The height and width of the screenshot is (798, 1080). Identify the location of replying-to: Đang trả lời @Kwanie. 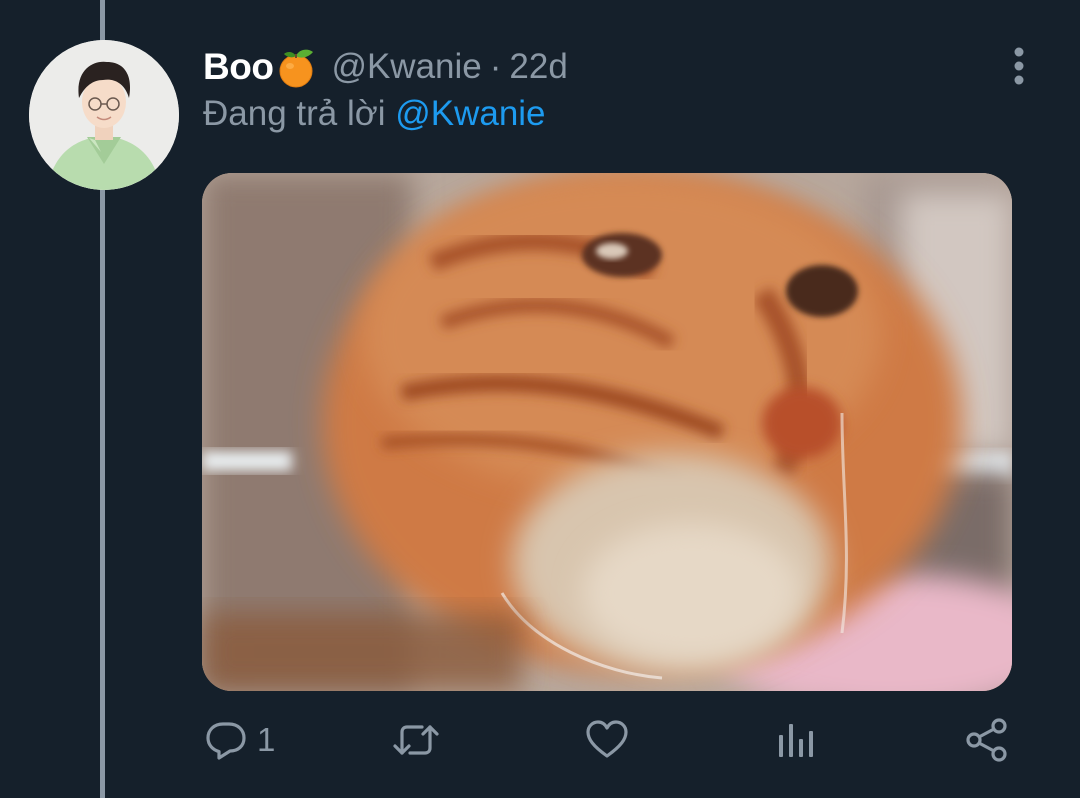
(374, 114).